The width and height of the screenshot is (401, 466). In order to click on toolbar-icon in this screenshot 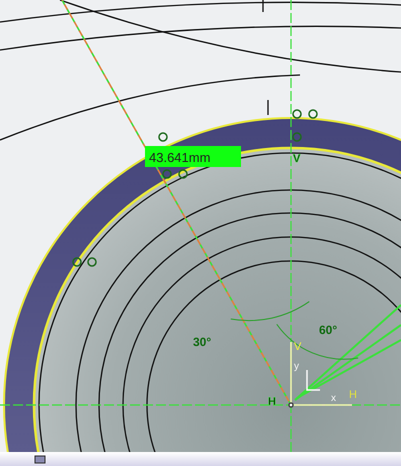, I will do `click(40, 459)`.